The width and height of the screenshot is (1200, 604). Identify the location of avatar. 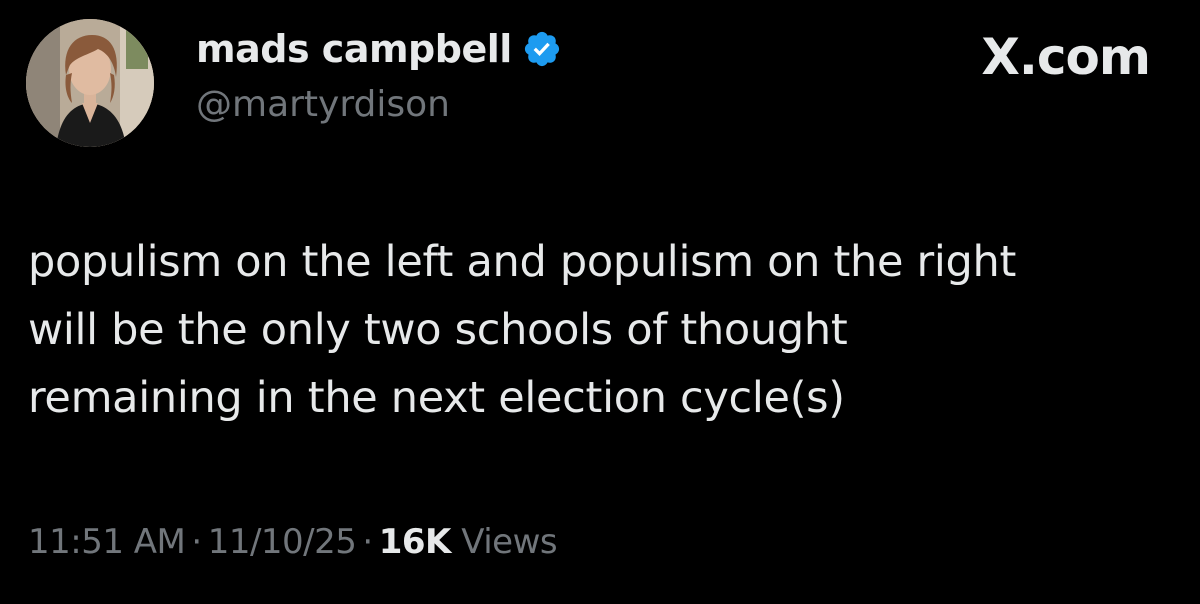
(90, 83).